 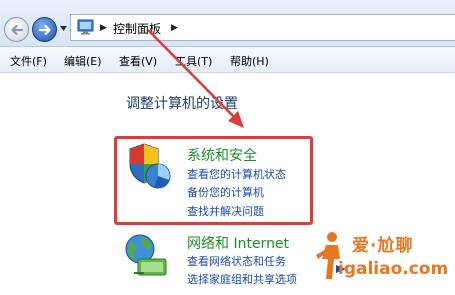 What do you see at coordinates (28, 61) in the screenshot?
I see `menu-file: 文件(F)` at bounding box center [28, 61].